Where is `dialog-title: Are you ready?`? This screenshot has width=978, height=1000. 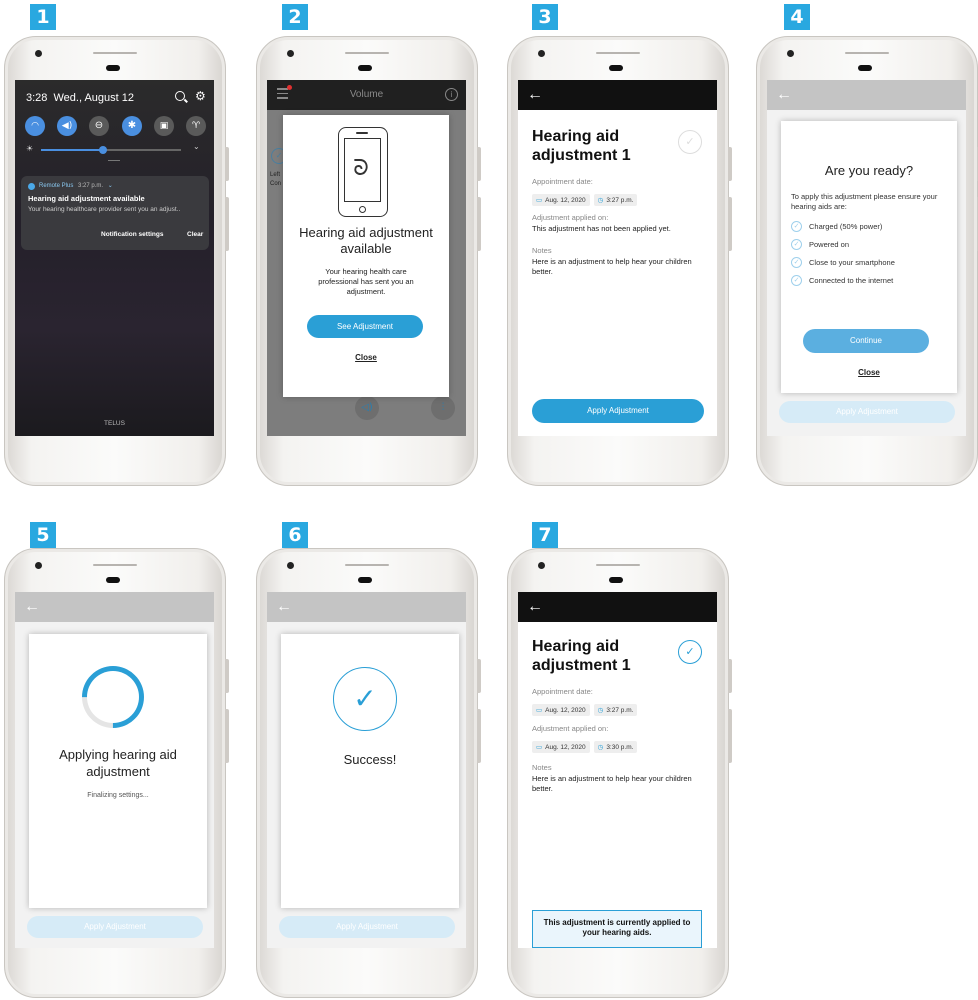
dialog-title: Are you ready? is located at coordinates (869, 170).